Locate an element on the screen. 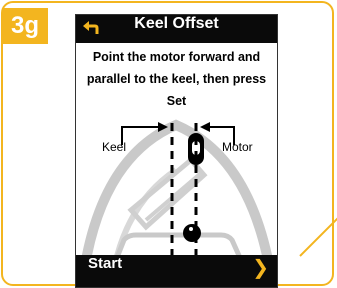 Image resolution: width=337 pixels, height=288 pixels. instruction-line-1: Point the motor forward and is located at coordinates (176, 57).